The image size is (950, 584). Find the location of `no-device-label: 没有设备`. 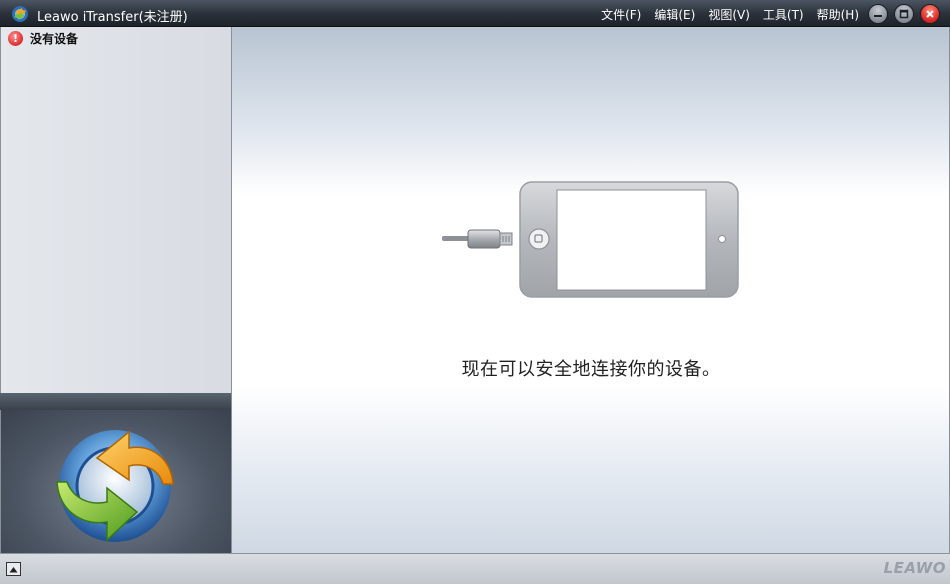

no-device-label: 没有设备 is located at coordinates (54, 39).